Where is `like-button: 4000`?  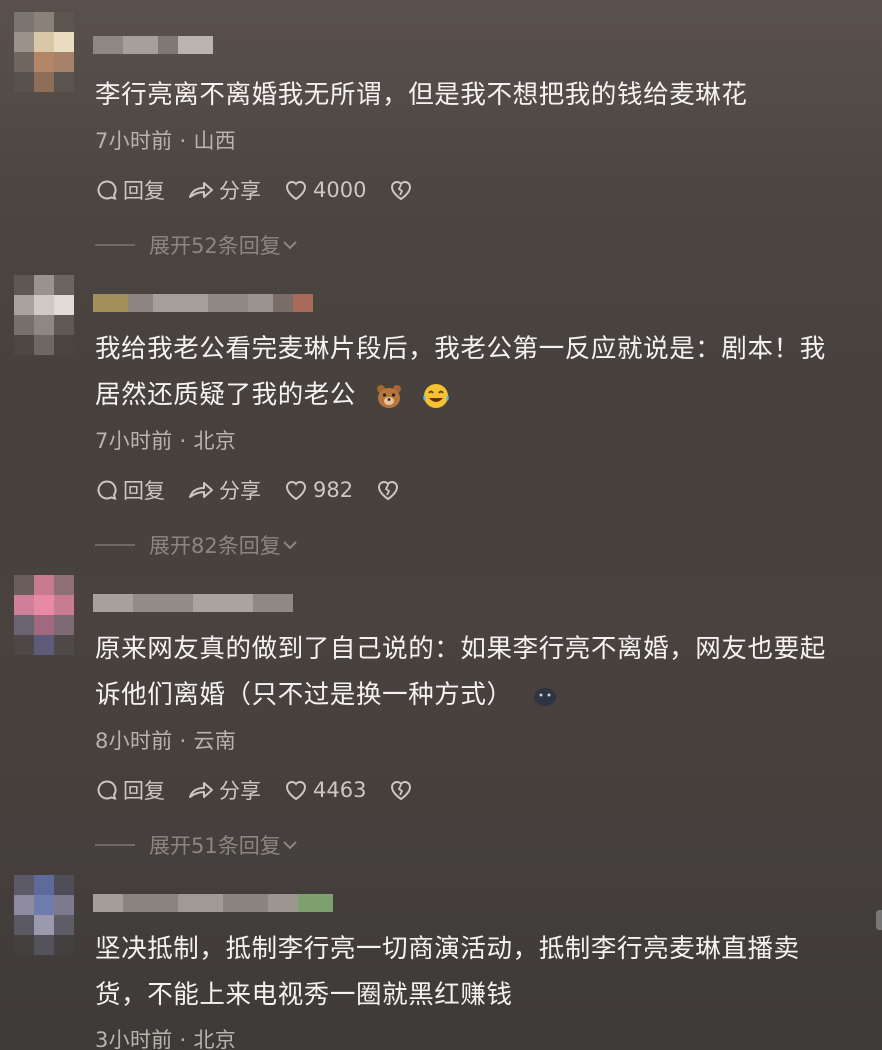 like-button: 4000 is located at coordinates (324, 190).